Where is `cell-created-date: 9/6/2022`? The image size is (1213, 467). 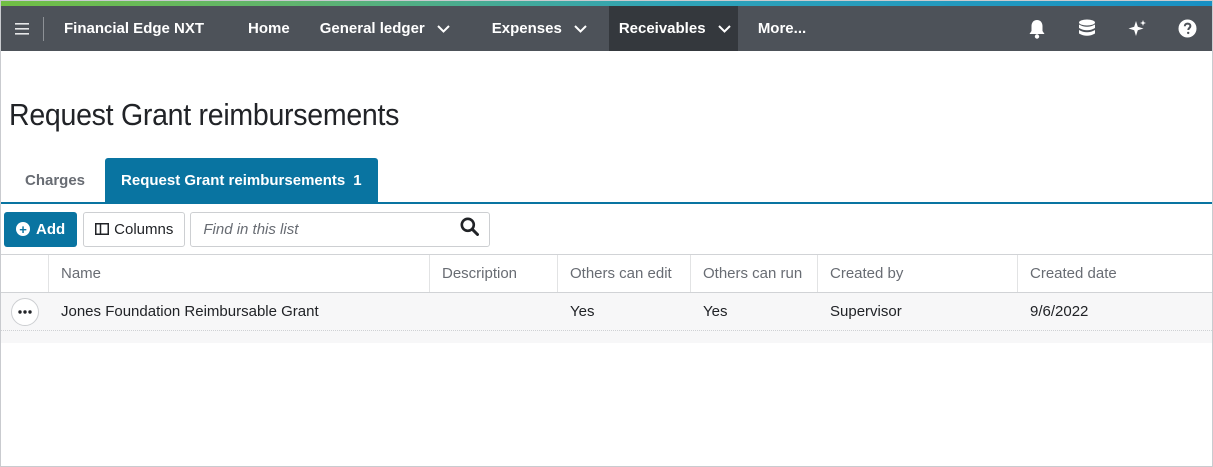 cell-created-date: 9/6/2022 is located at coordinates (1115, 311).